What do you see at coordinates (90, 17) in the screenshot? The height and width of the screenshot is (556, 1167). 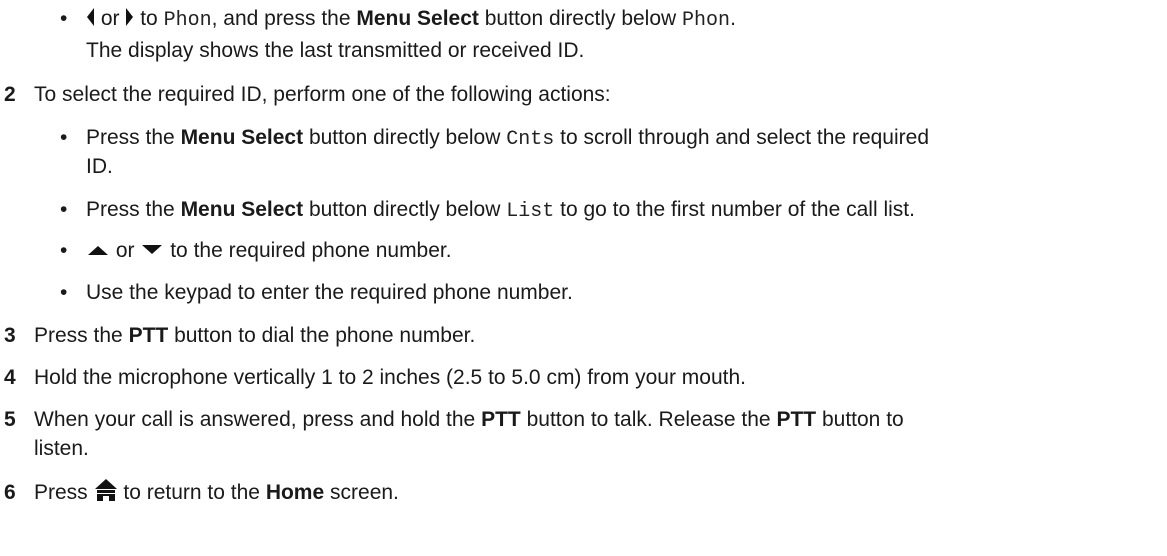 I see `left-arrow-icon` at bounding box center [90, 17].